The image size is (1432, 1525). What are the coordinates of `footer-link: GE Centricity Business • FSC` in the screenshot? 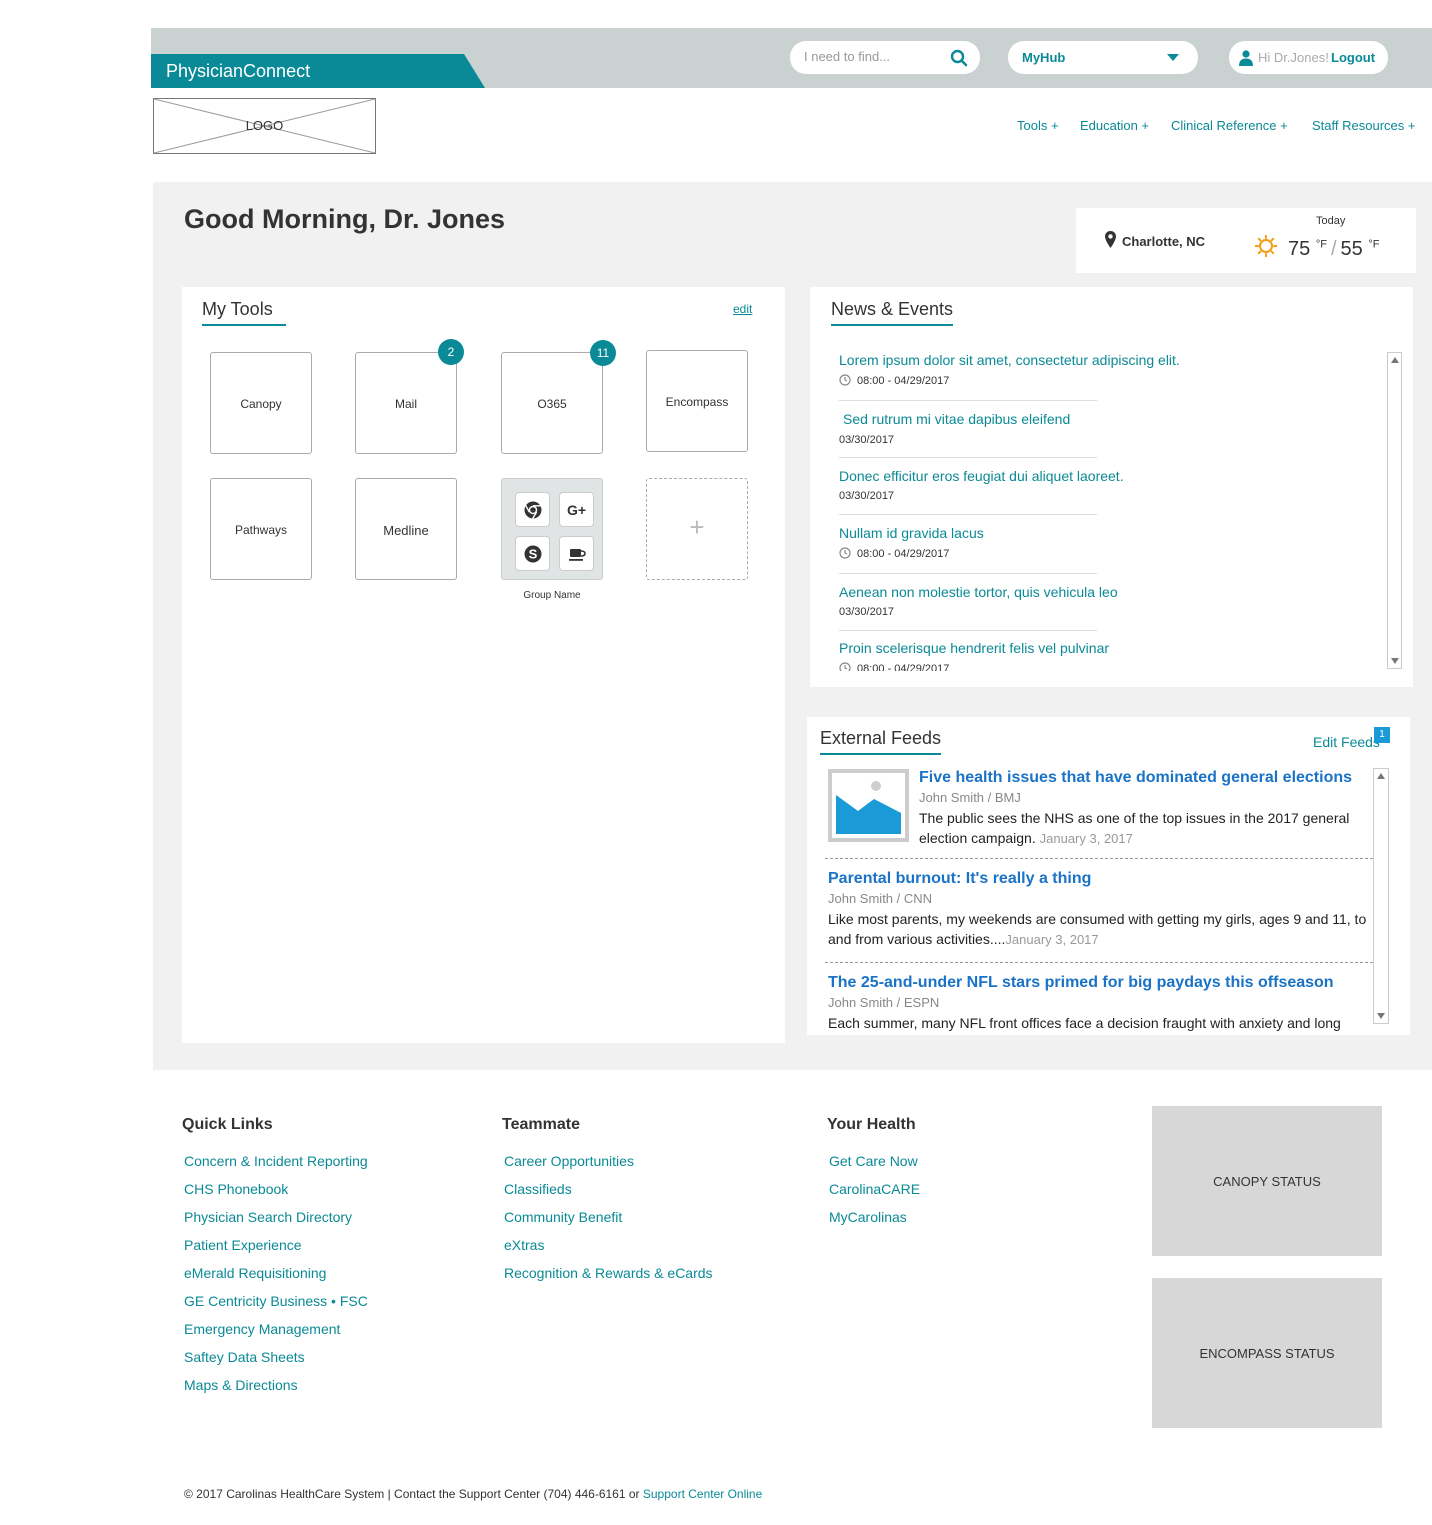 It's located at (276, 1301).